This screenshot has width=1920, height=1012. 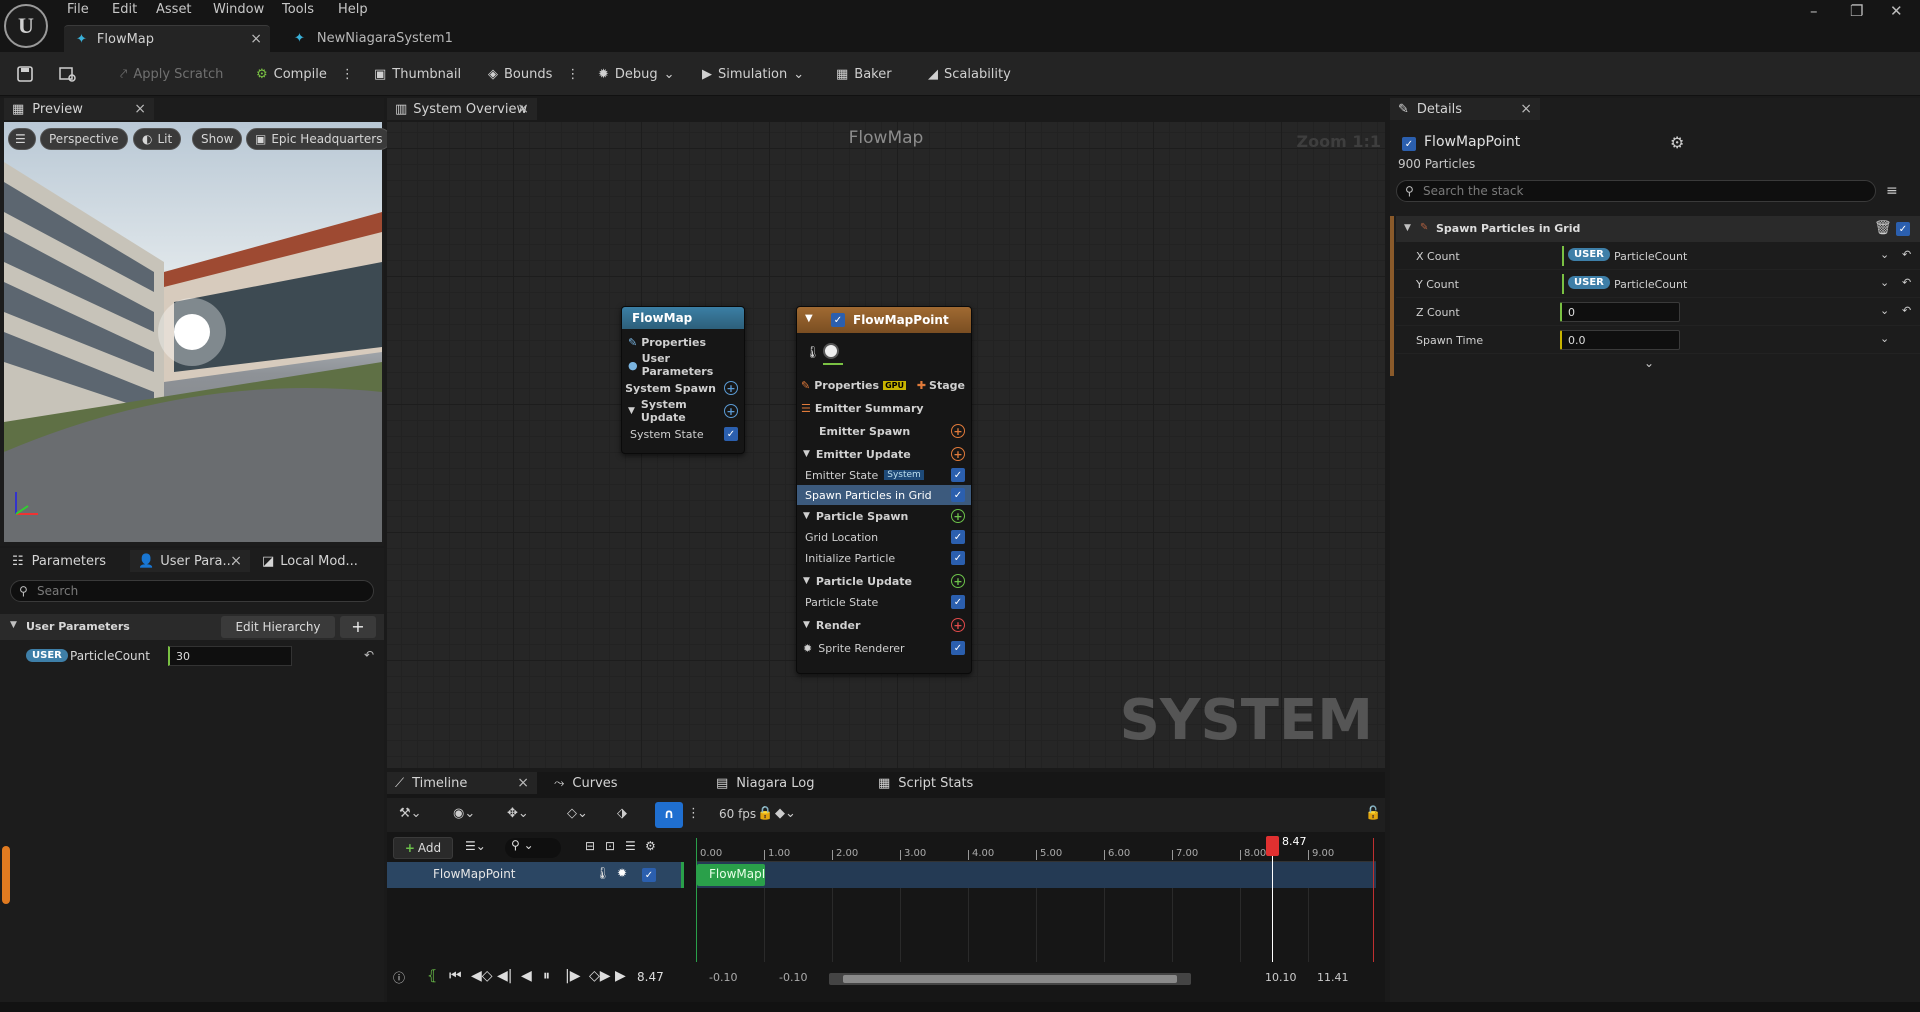 What do you see at coordinates (1281, 977) in the screenshot?
I see `playback-range-end: 10.10` at bounding box center [1281, 977].